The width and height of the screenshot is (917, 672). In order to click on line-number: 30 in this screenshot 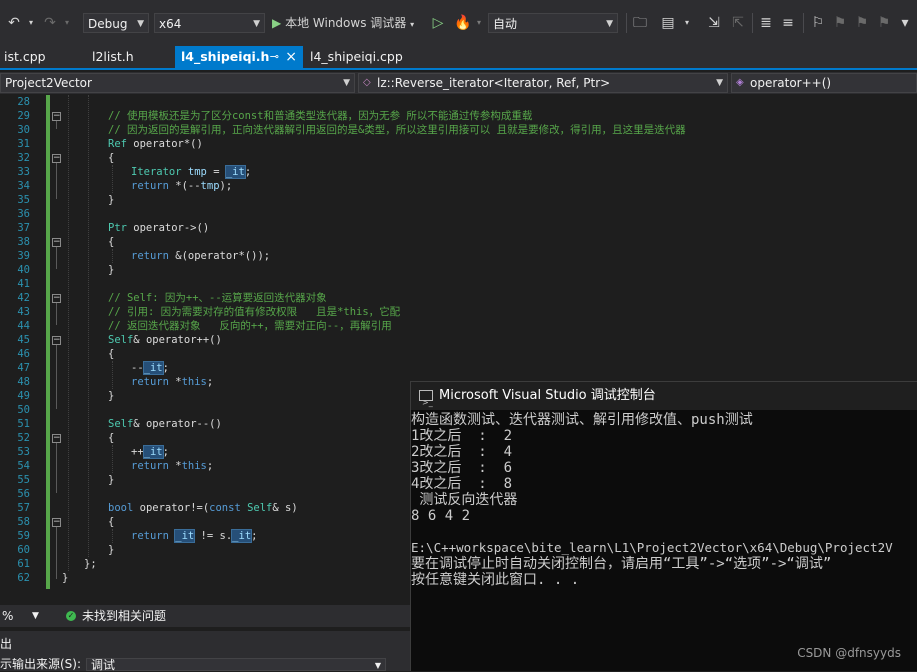, I will do `click(23, 130)`.